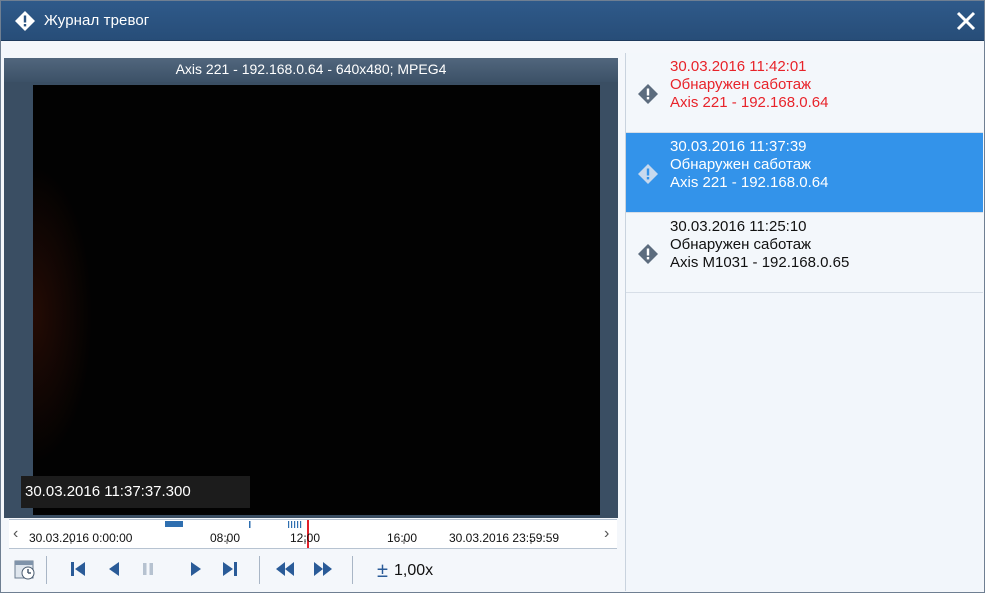 Image resolution: width=985 pixels, height=593 pixels. Describe the element at coordinates (305, 538) in the screenshot. I see `timeline-tick-label: 12:00` at that location.